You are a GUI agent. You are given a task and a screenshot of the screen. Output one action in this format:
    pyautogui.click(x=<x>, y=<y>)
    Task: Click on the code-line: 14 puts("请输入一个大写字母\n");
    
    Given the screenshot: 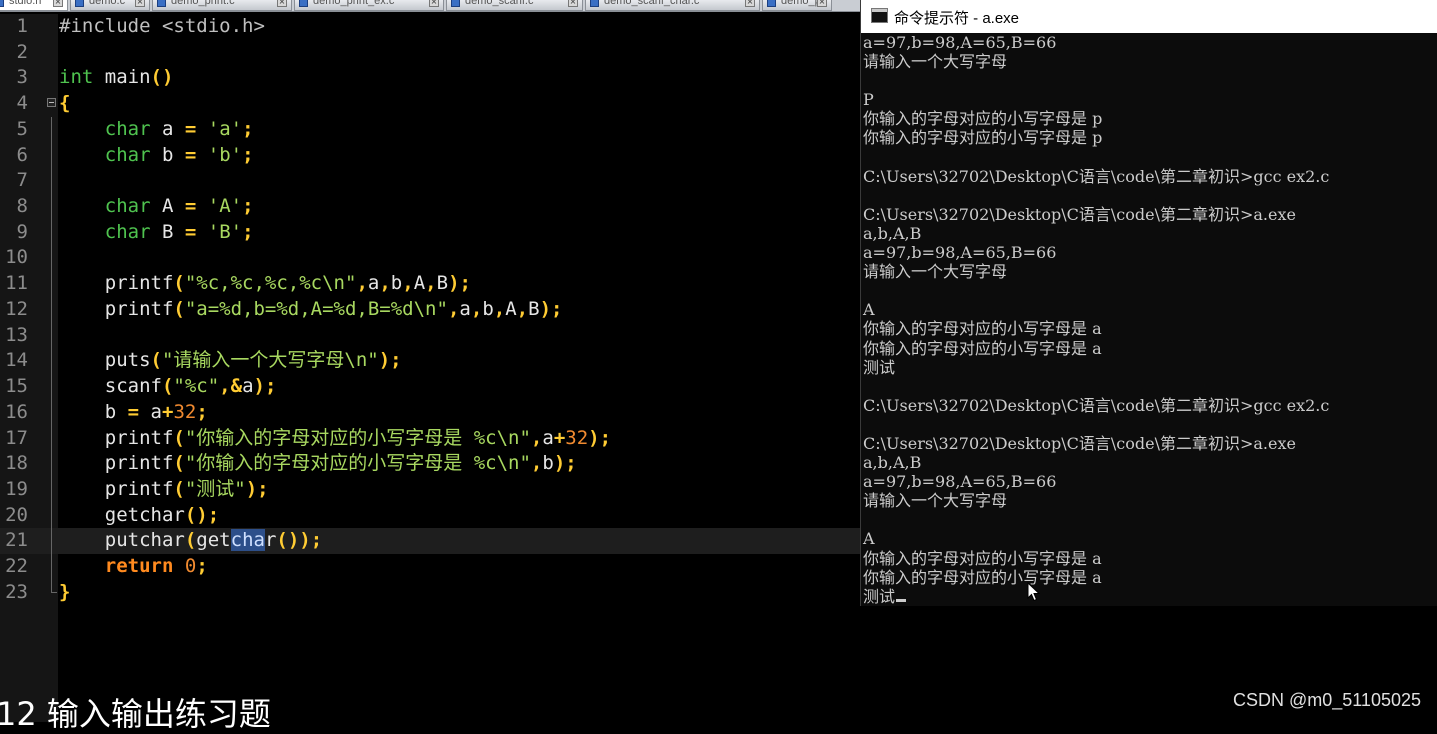 What is the action you would take?
    pyautogui.click(x=430, y=361)
    